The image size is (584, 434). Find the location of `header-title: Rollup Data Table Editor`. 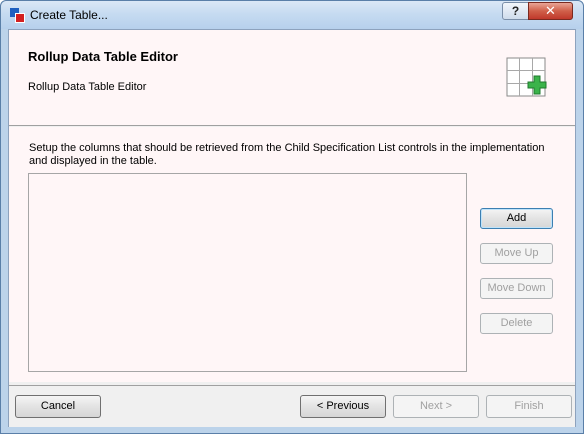

header-title: Rollup Data Table Editor is located at coordinates (103, 56).